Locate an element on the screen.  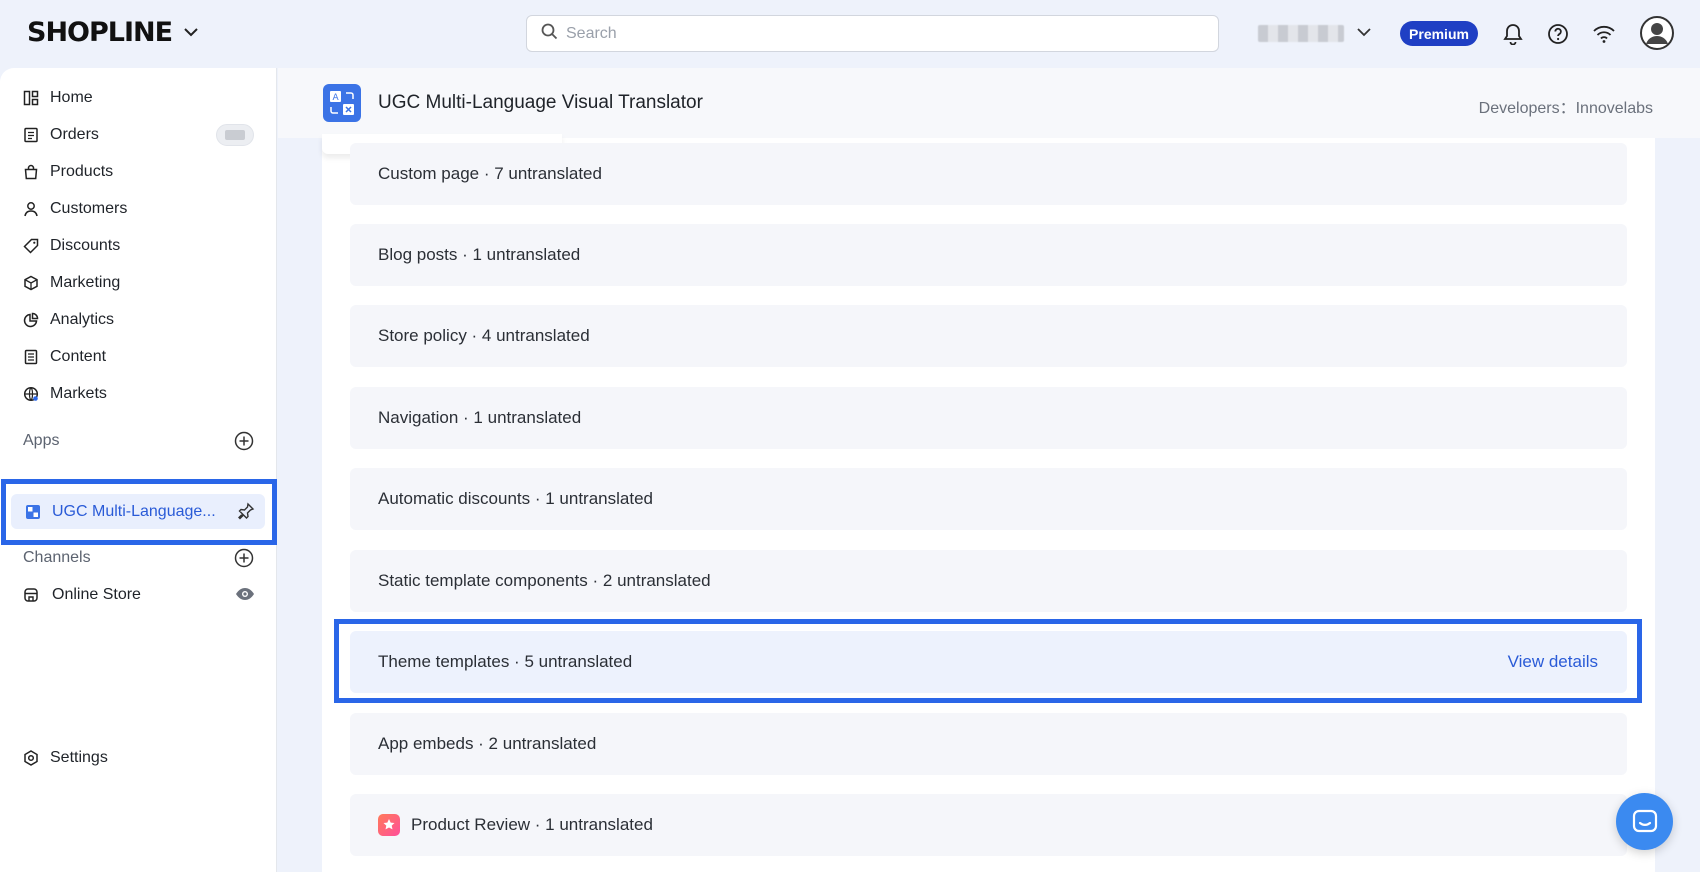
add-app-plus-icon is located at coordinates (244, 441).